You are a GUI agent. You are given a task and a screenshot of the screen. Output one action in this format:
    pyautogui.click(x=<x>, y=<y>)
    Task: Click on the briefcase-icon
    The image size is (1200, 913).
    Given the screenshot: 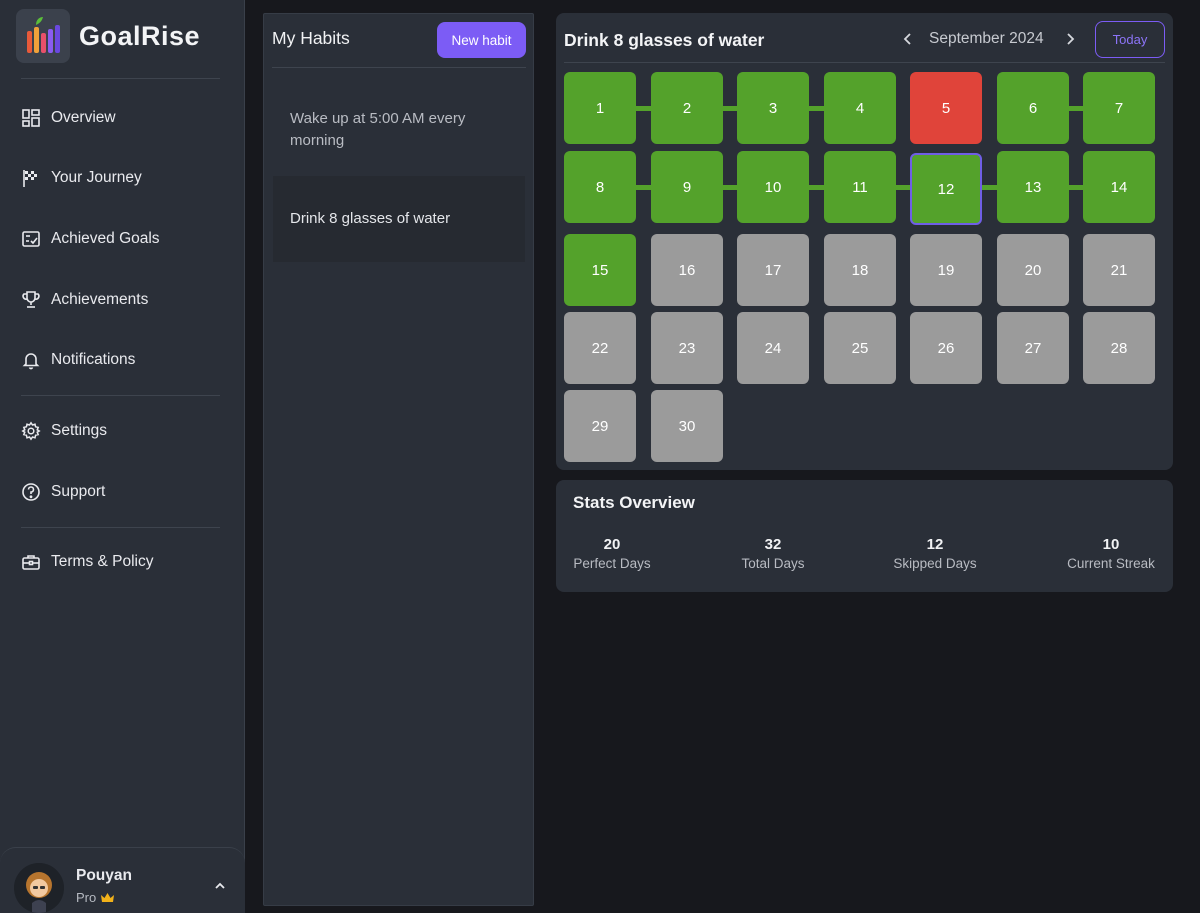 What is the action you would take?
    pyautogui.click(x=31, y=562)
    